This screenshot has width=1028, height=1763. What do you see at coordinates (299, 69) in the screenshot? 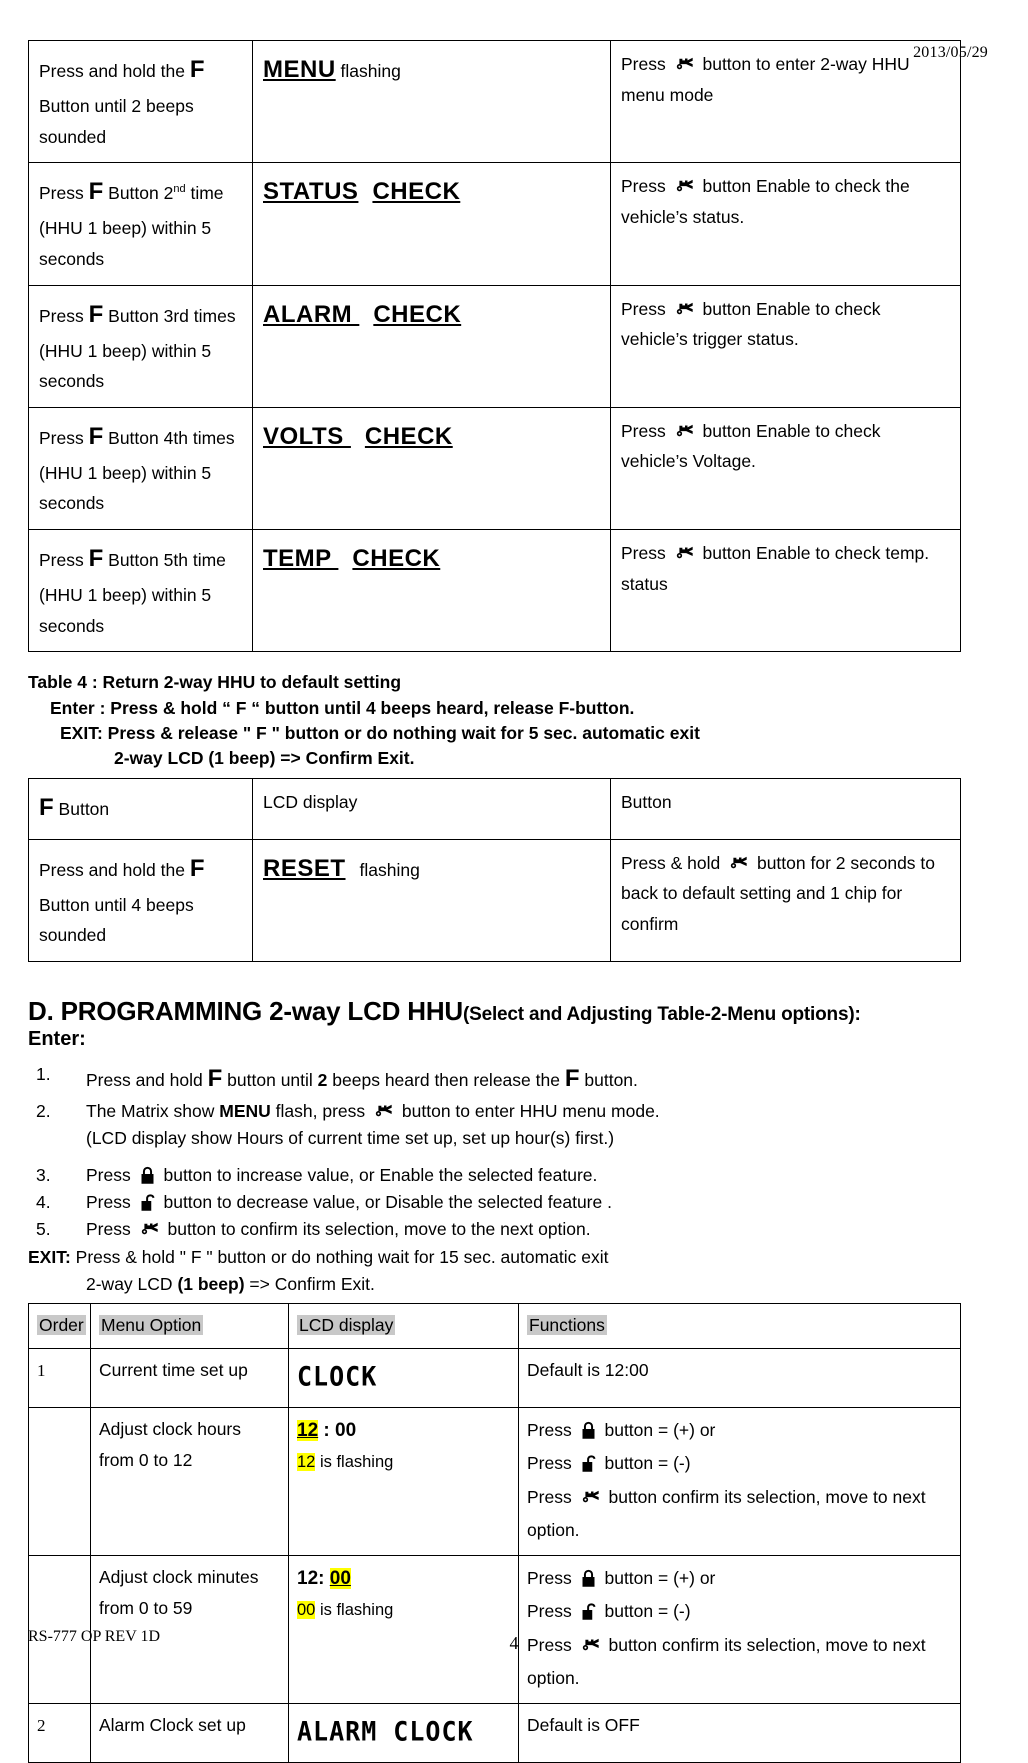
I see `lcd-word: MENU` at bounding box center [299, 69].